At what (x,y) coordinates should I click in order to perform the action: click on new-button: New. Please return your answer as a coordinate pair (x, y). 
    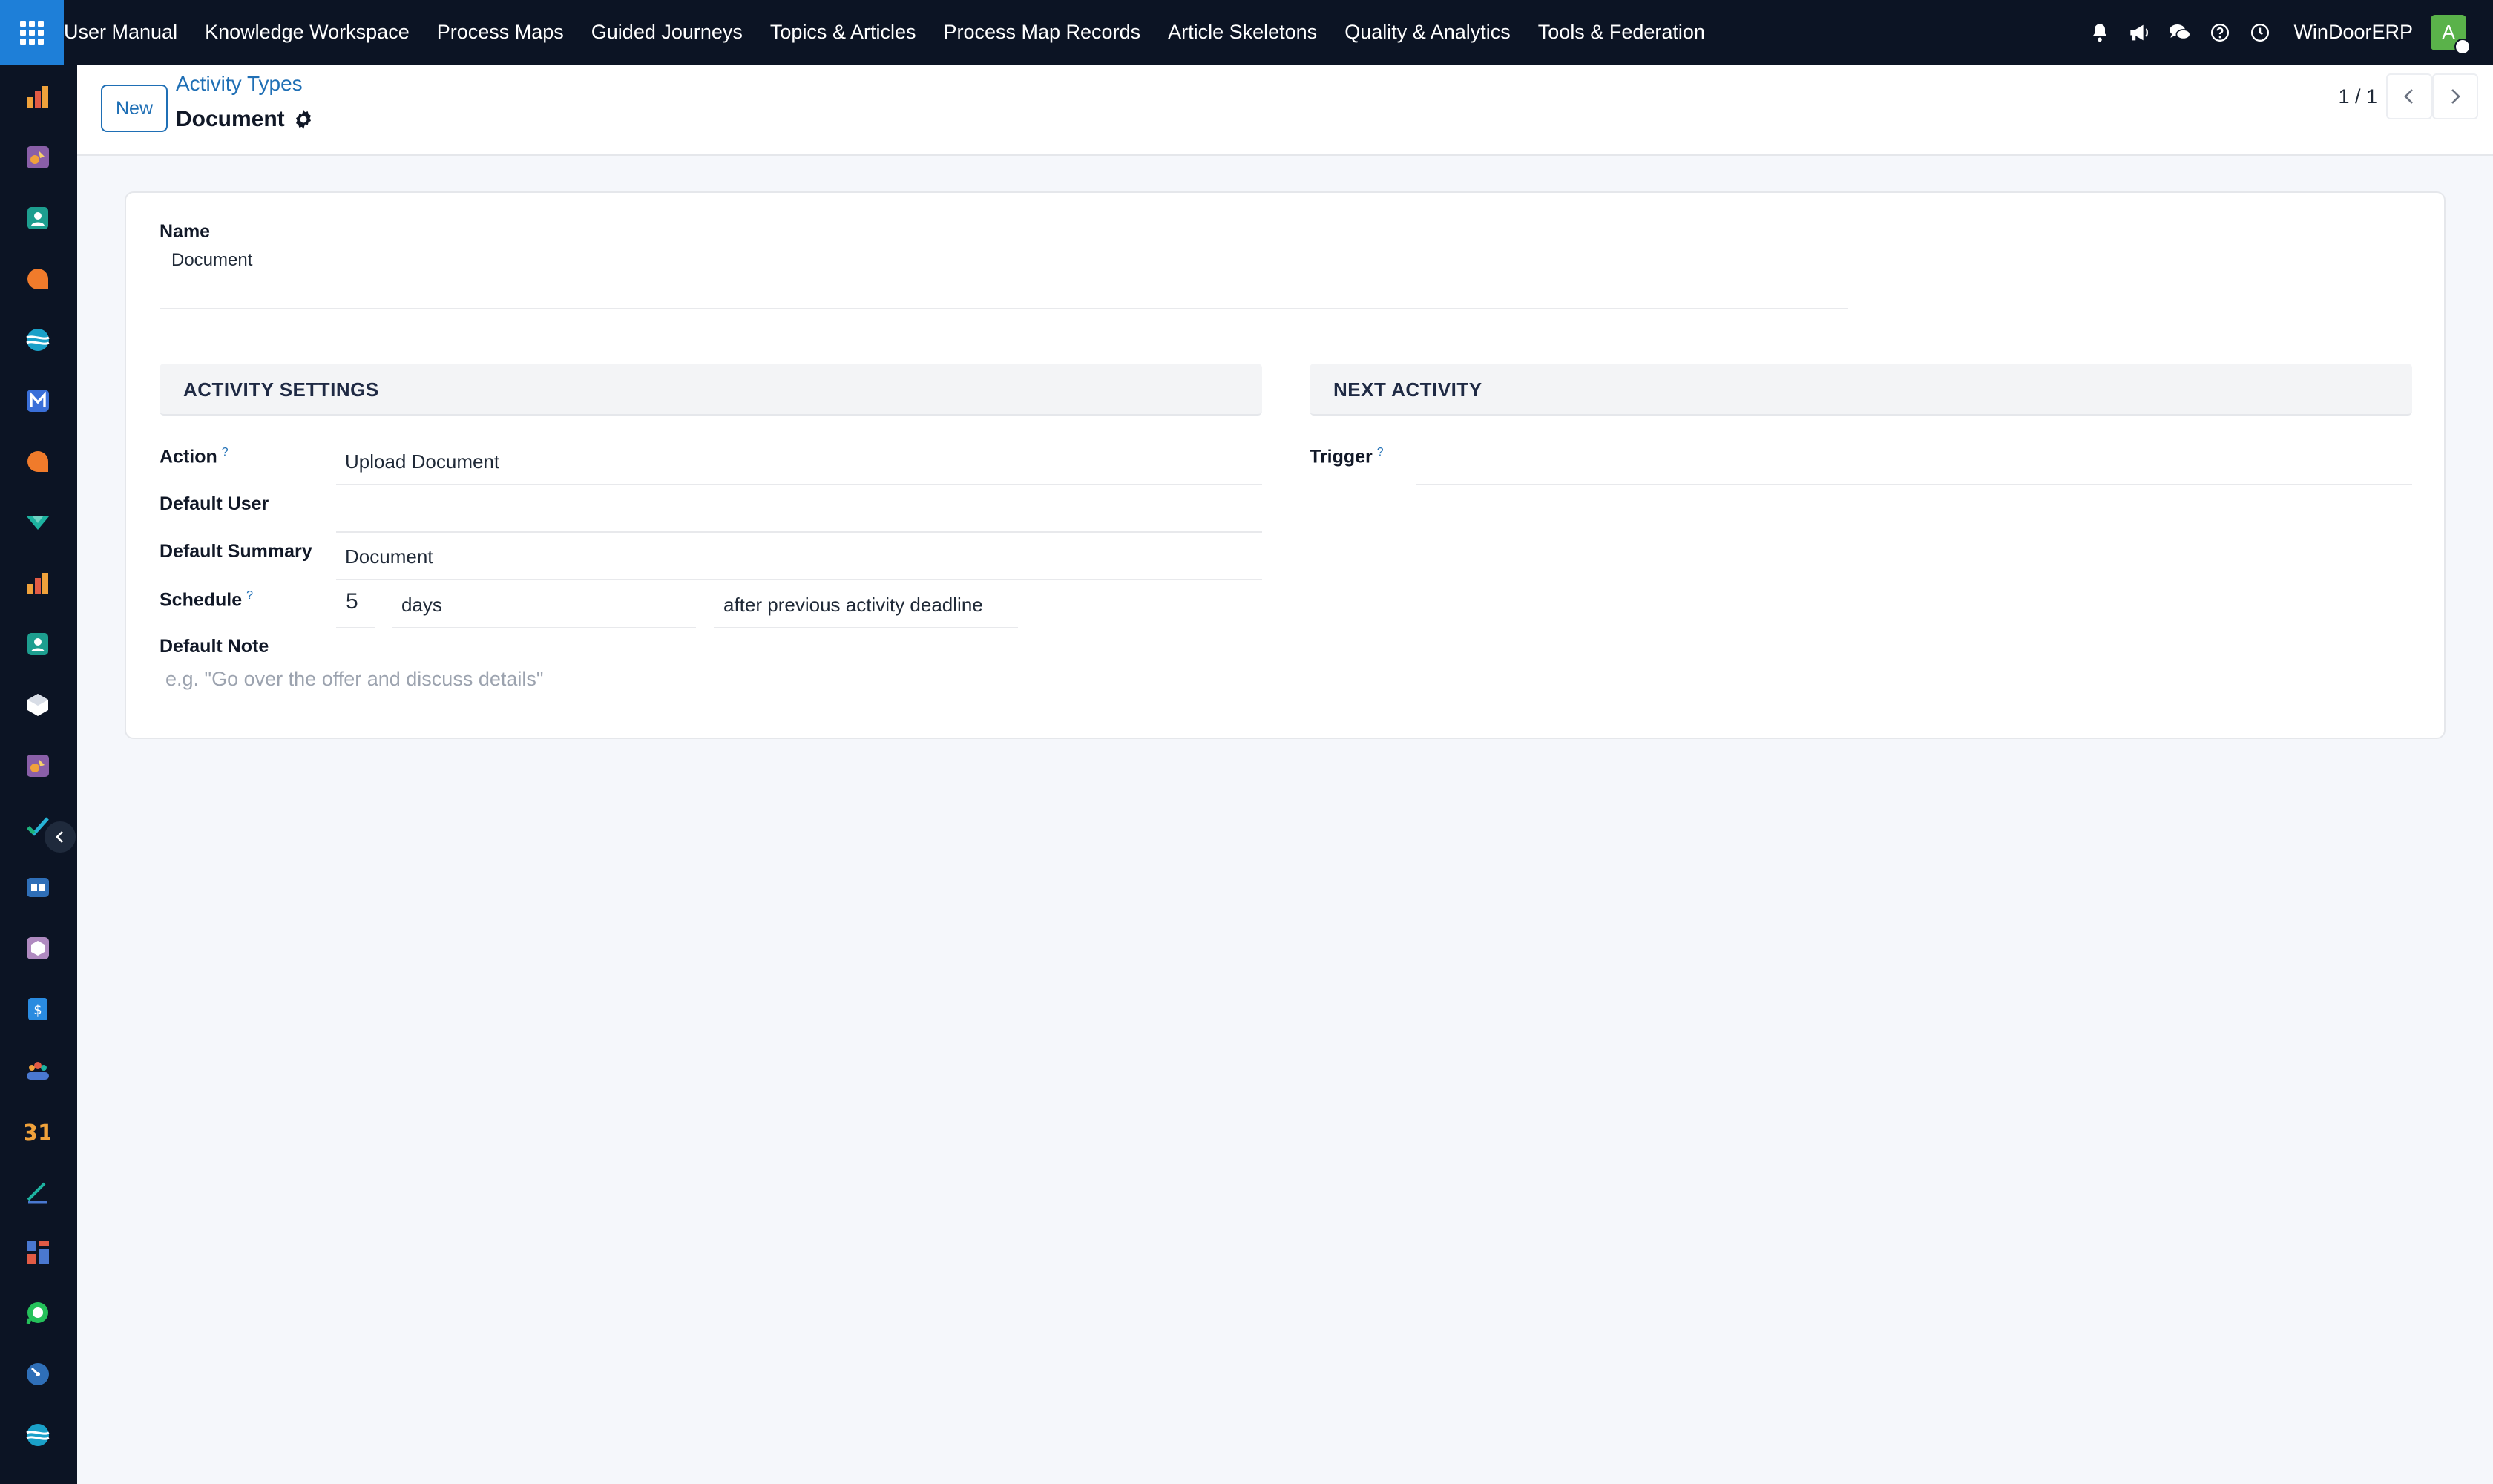
    Looking at the image, I should click on (134, 108).